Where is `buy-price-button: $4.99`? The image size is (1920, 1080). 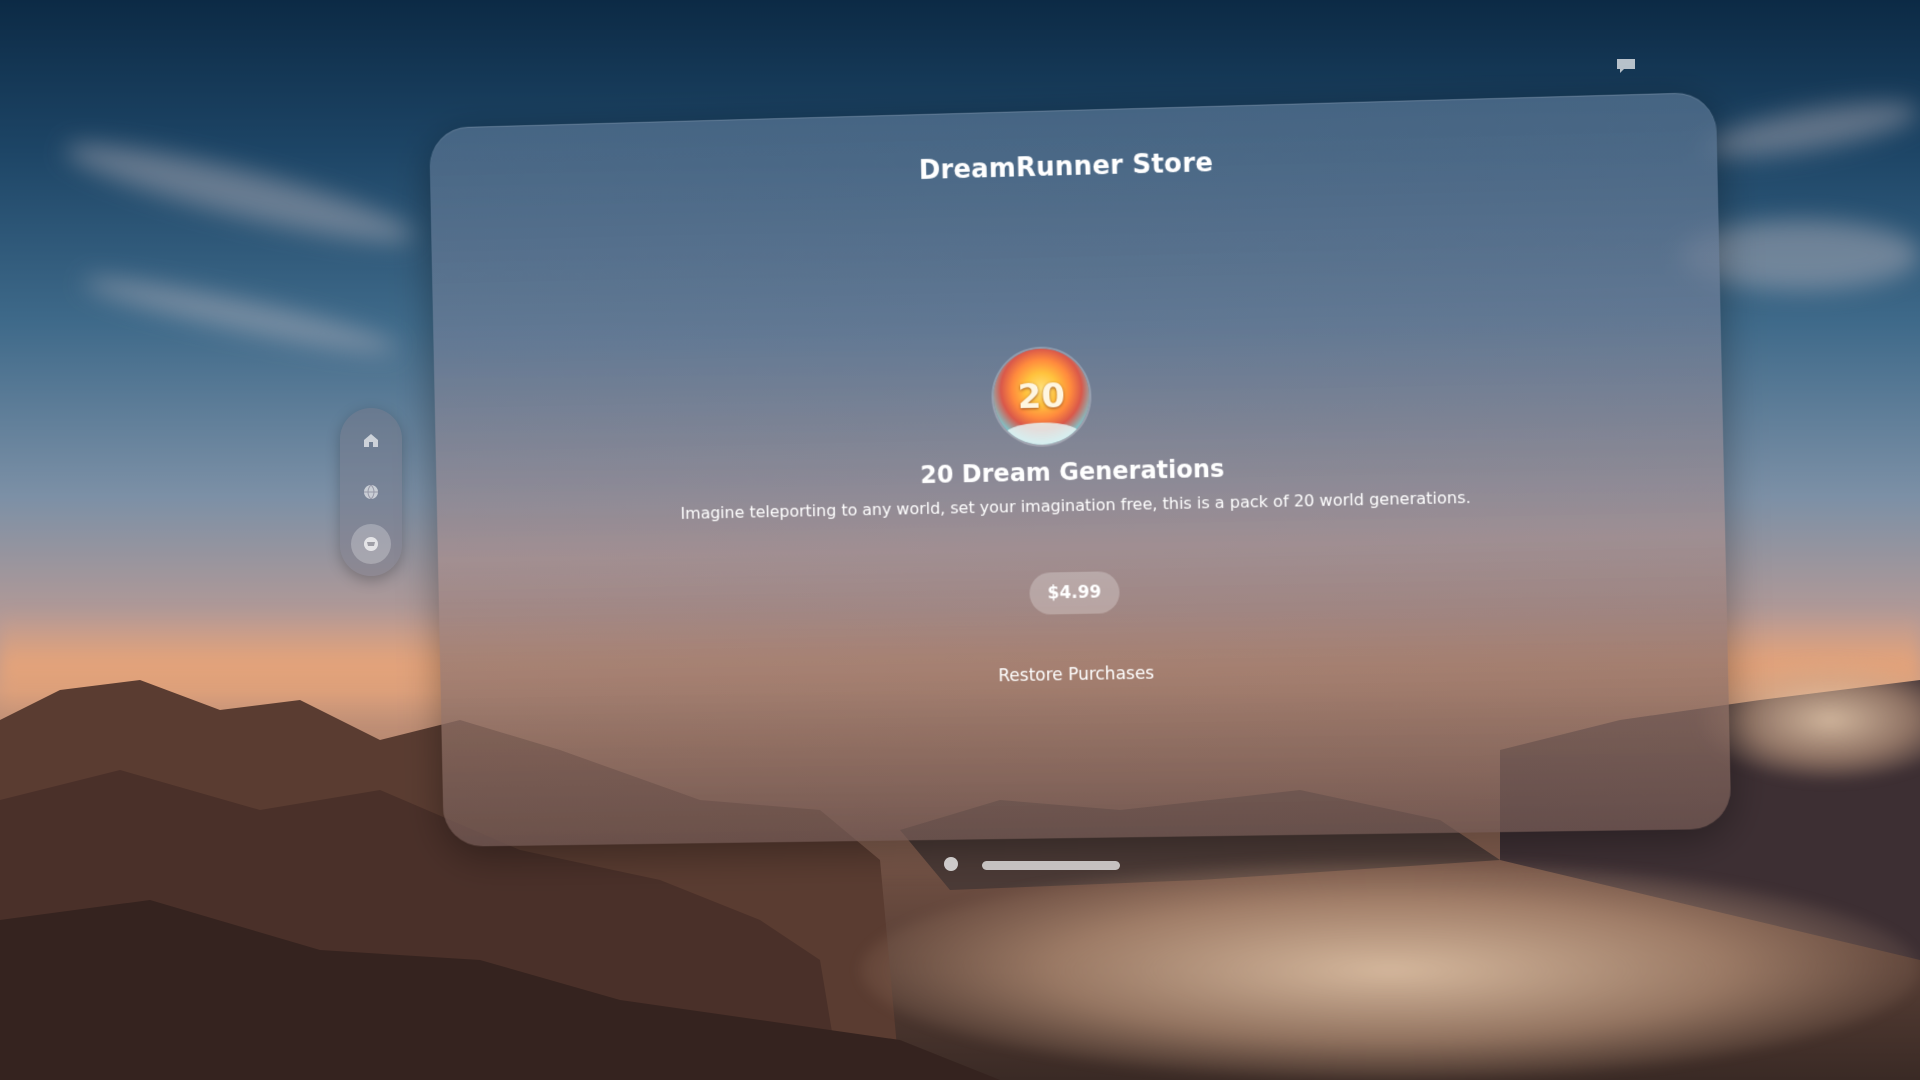
buy-price-button: $4.99 is located at coordinates (1074, 593).